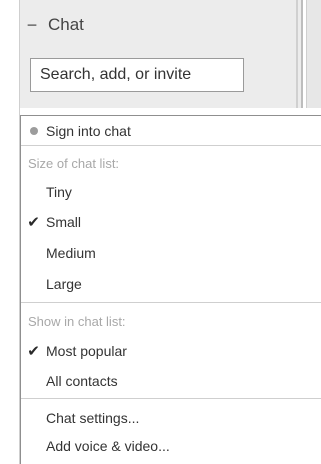 The width and height of the screenshot is (321, 464). What do you see at coordinates (171, 351) in the screenshot?
I see `menu-item-show-most-popular: ✔ Most popular` at bounding box center [171, 351].